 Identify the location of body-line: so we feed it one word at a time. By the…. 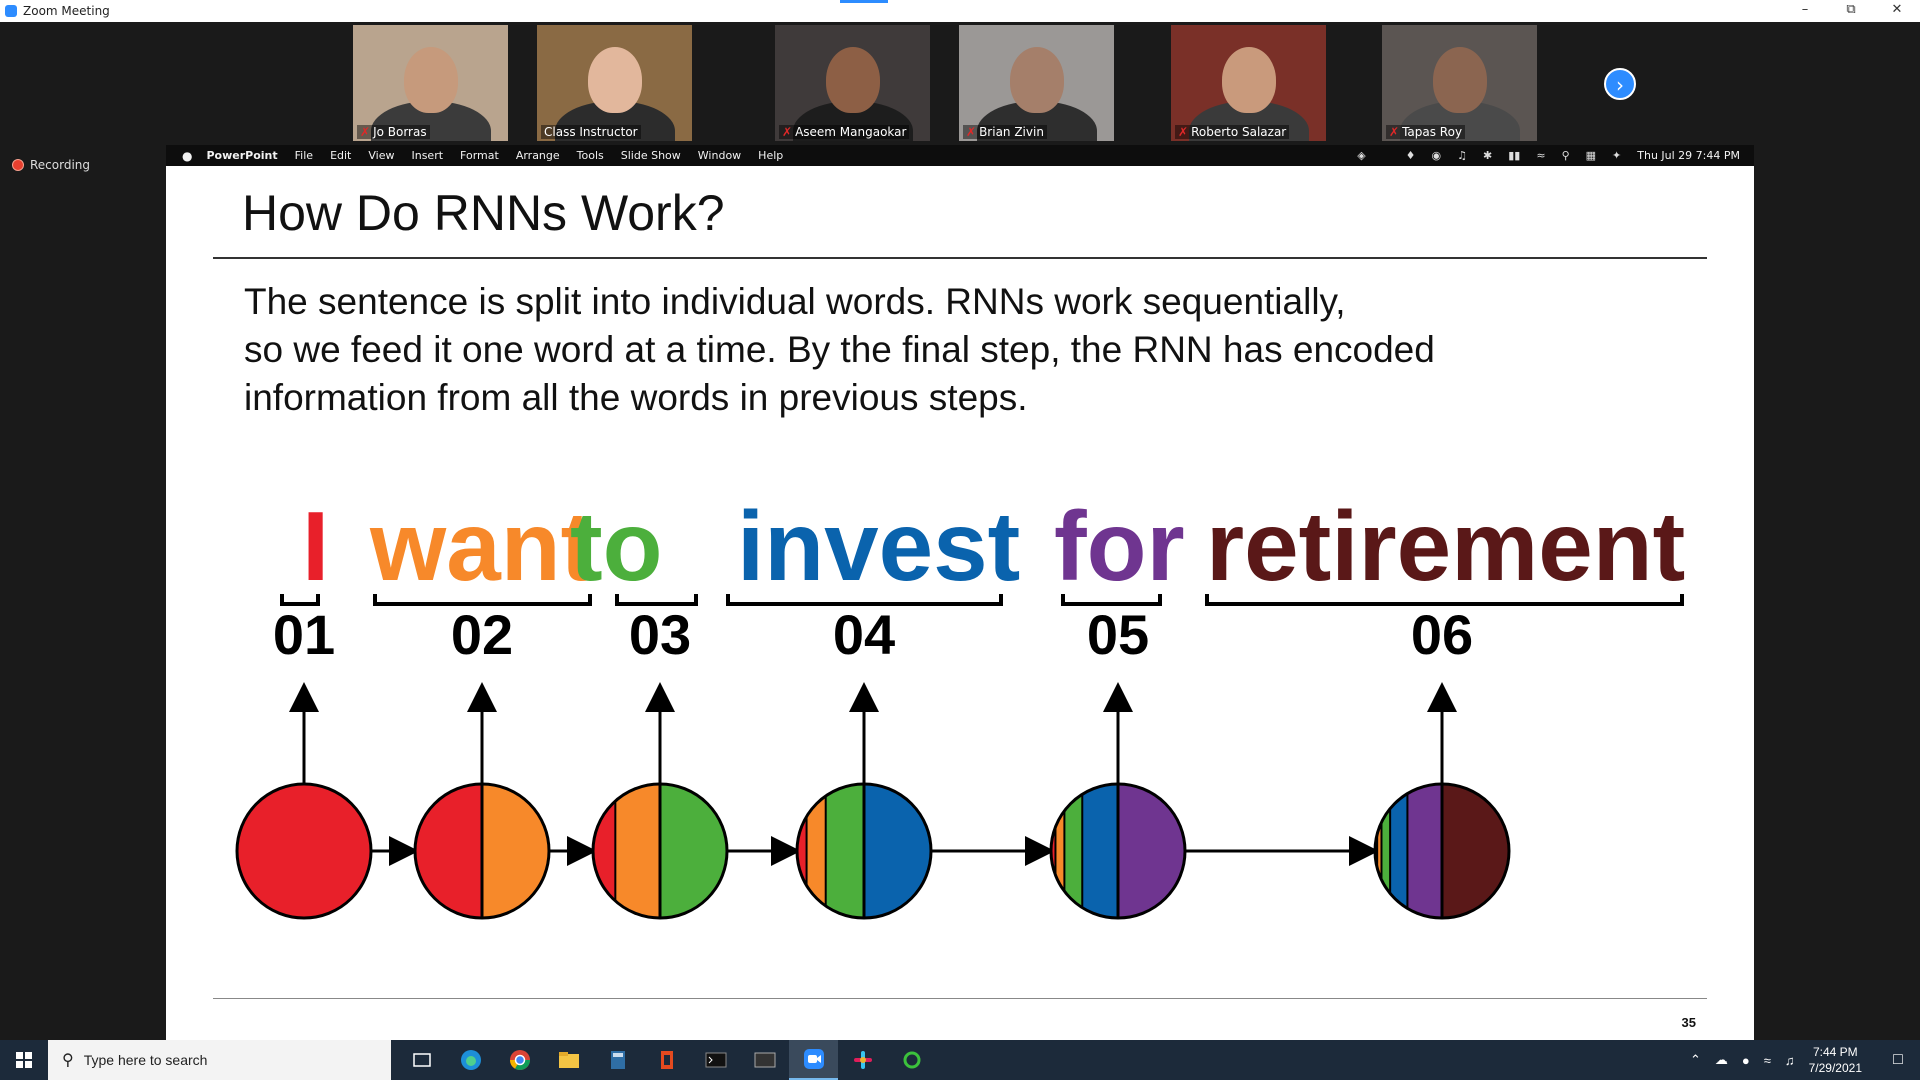
(839, 349).